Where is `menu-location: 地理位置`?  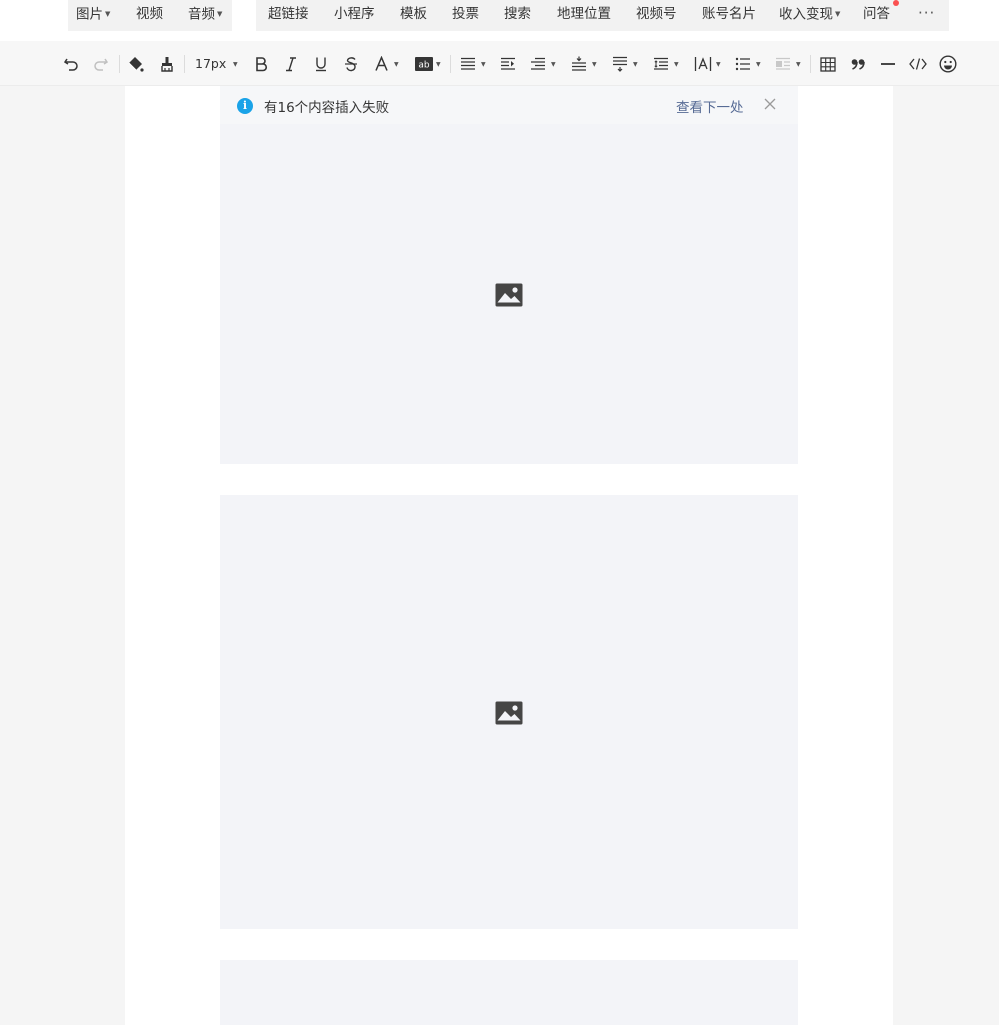 menu-location: 地理位置 is located at coordinates (584, 15).